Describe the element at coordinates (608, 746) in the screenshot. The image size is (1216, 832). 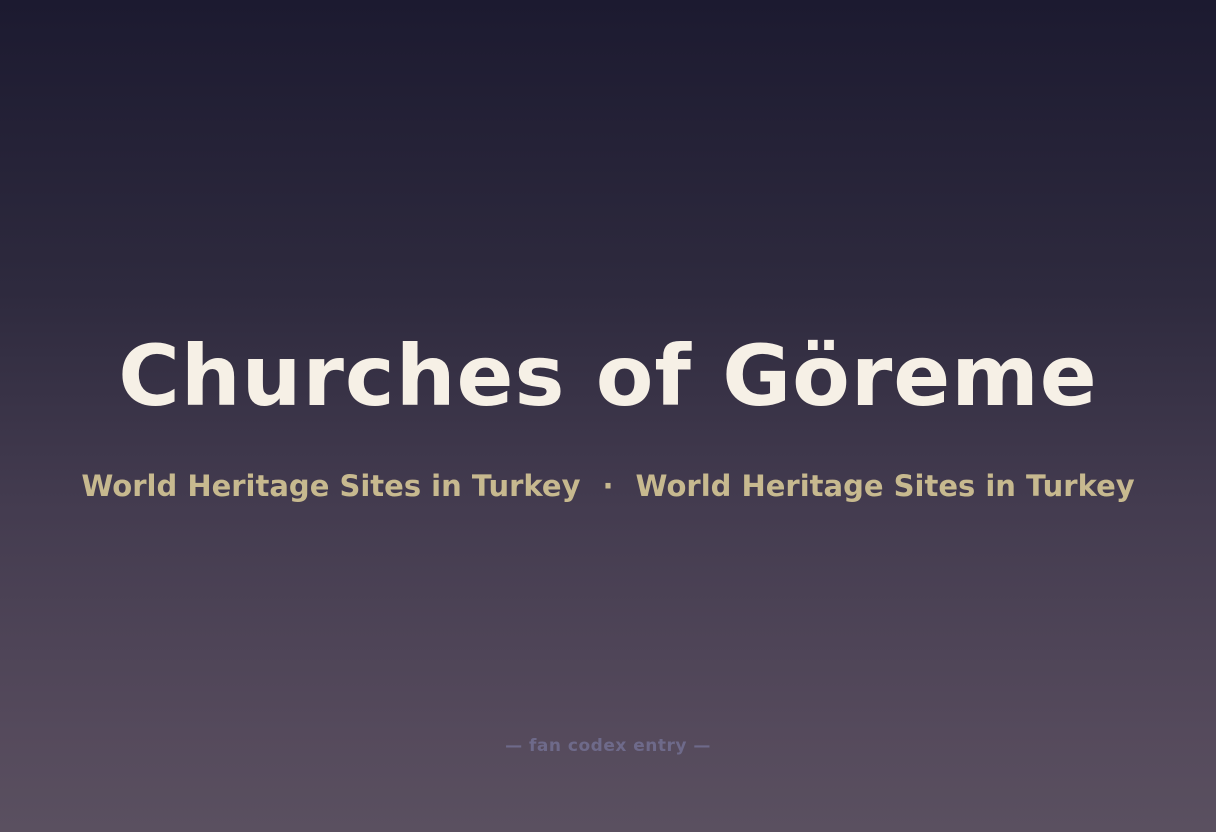
I see `footer-caption: — fan codex entry —` at that location.